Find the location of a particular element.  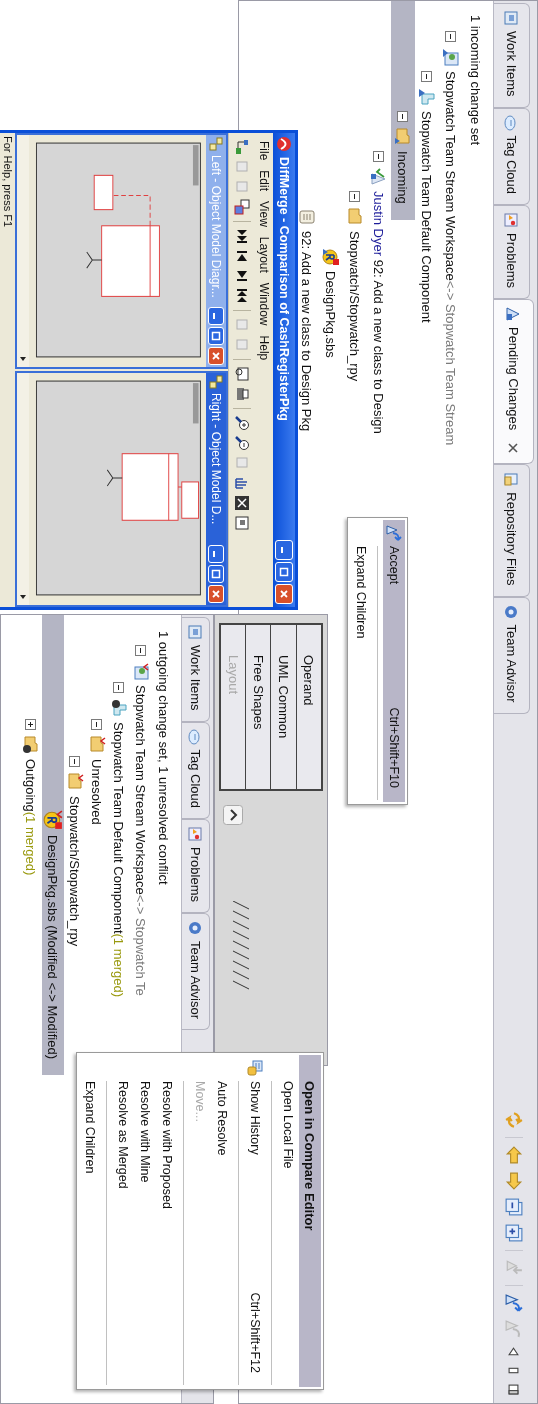

step-back-icon is located at coordinates (242, 256).